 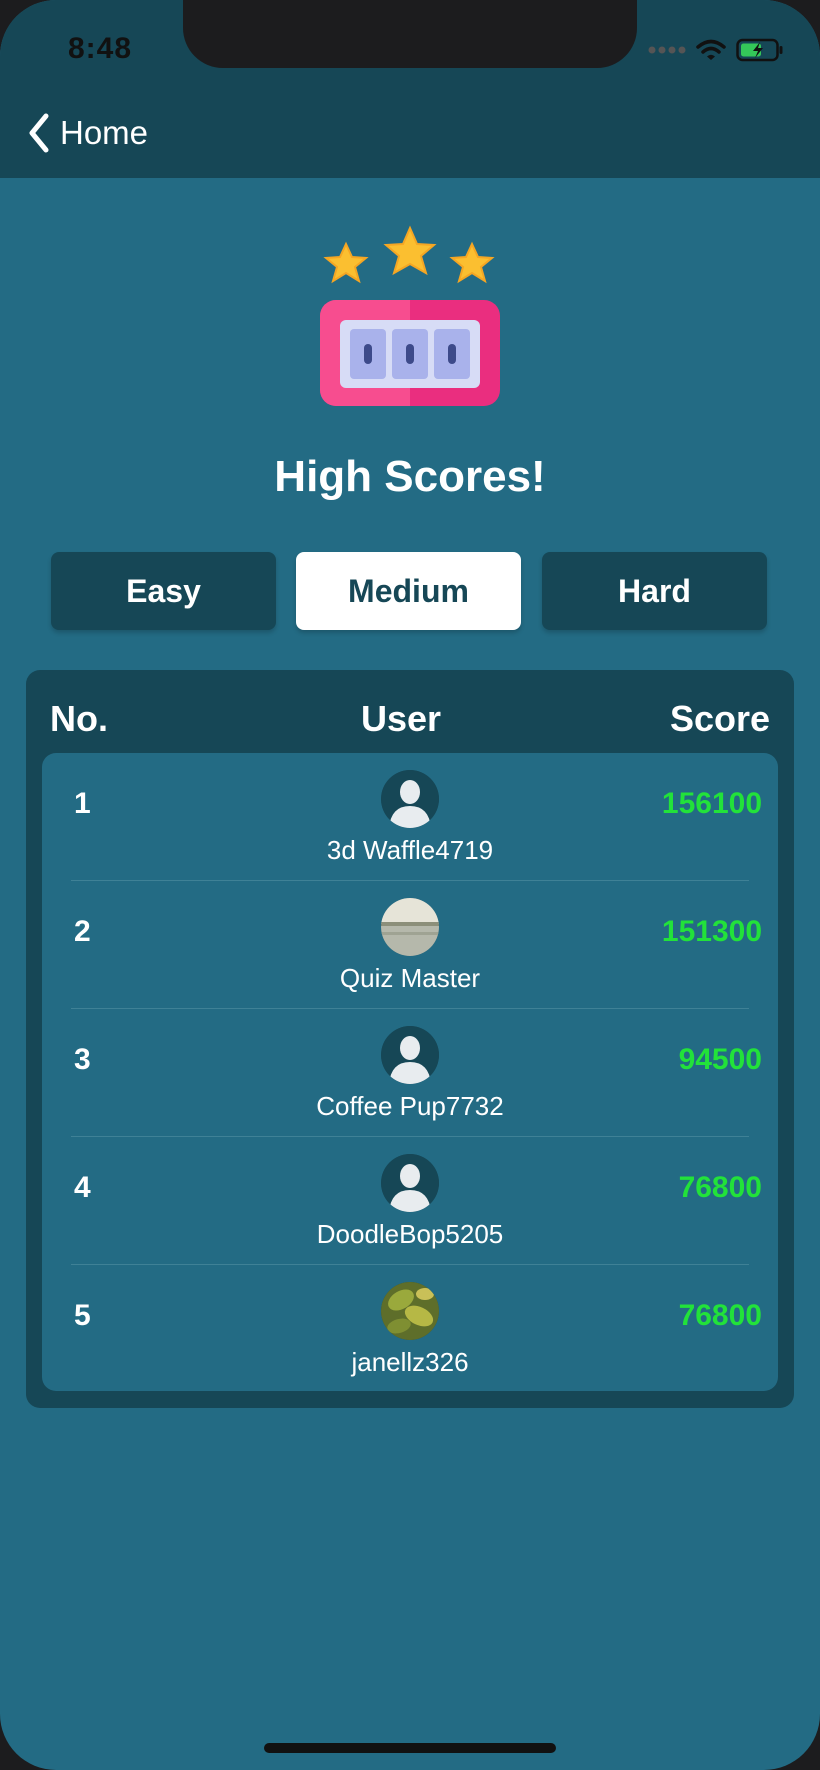 I want to click on table-row: 4 DoodleBop5205 76800, so click(x=410, y=1201).